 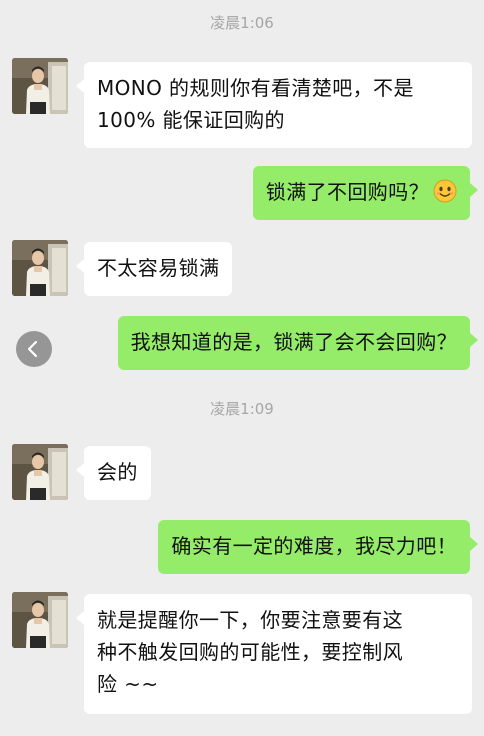 I want to click on message-bubble-incoming: 不太容易锁满, so click(x=154, y=269).